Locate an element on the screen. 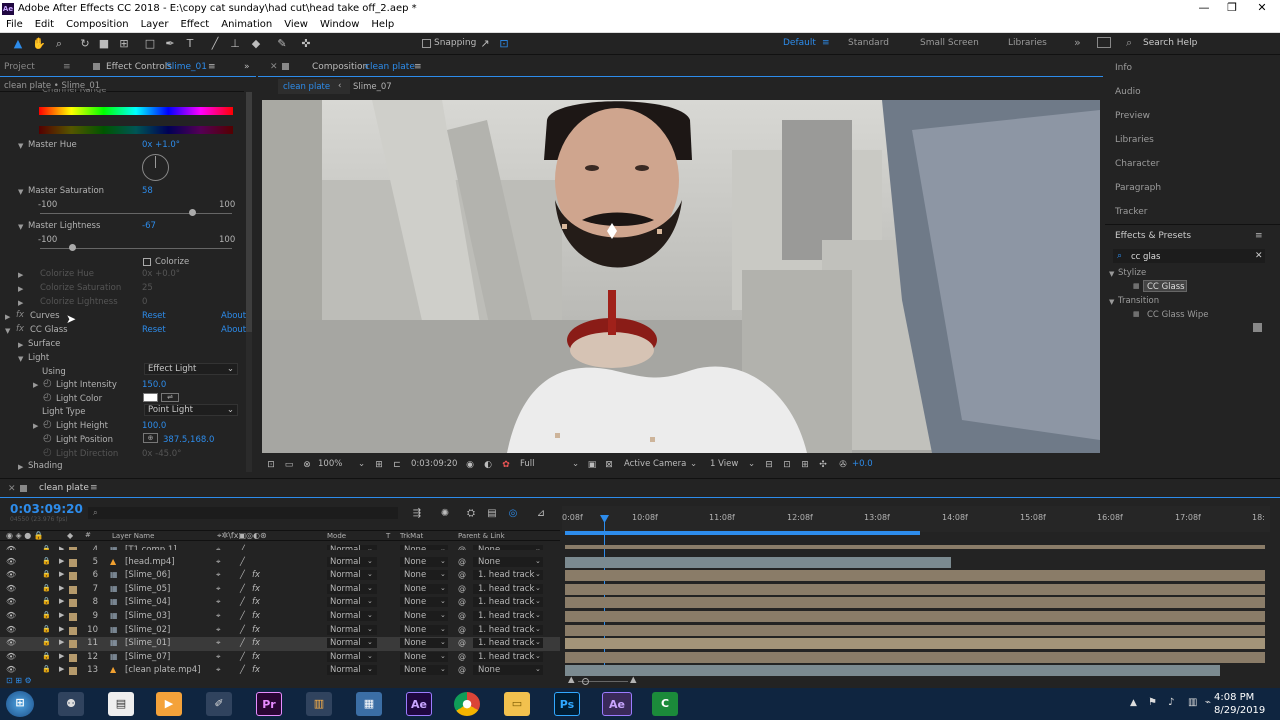 This screenshot has height=720, width=1280. menu-help: Help is located at coordinates (382, 25).